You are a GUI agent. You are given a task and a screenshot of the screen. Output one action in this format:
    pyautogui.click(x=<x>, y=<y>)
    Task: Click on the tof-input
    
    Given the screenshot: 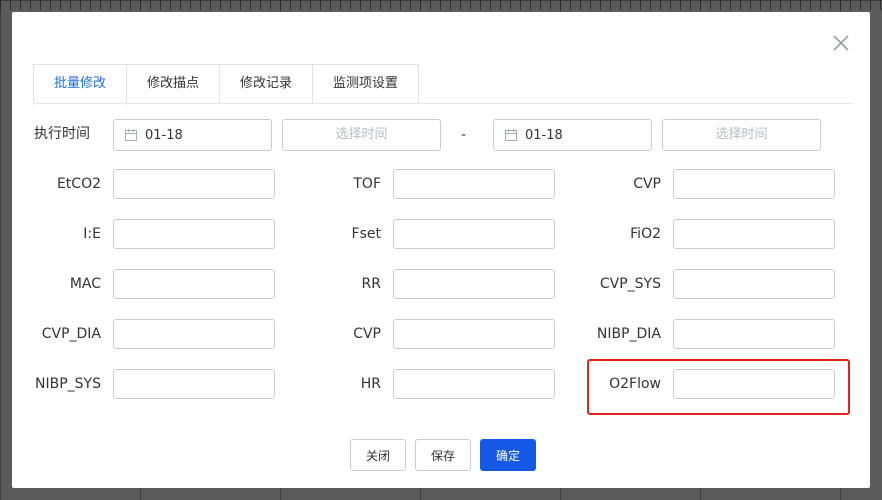 What is the action you would take?
    pyautogui.click(x=474, y=184)
    